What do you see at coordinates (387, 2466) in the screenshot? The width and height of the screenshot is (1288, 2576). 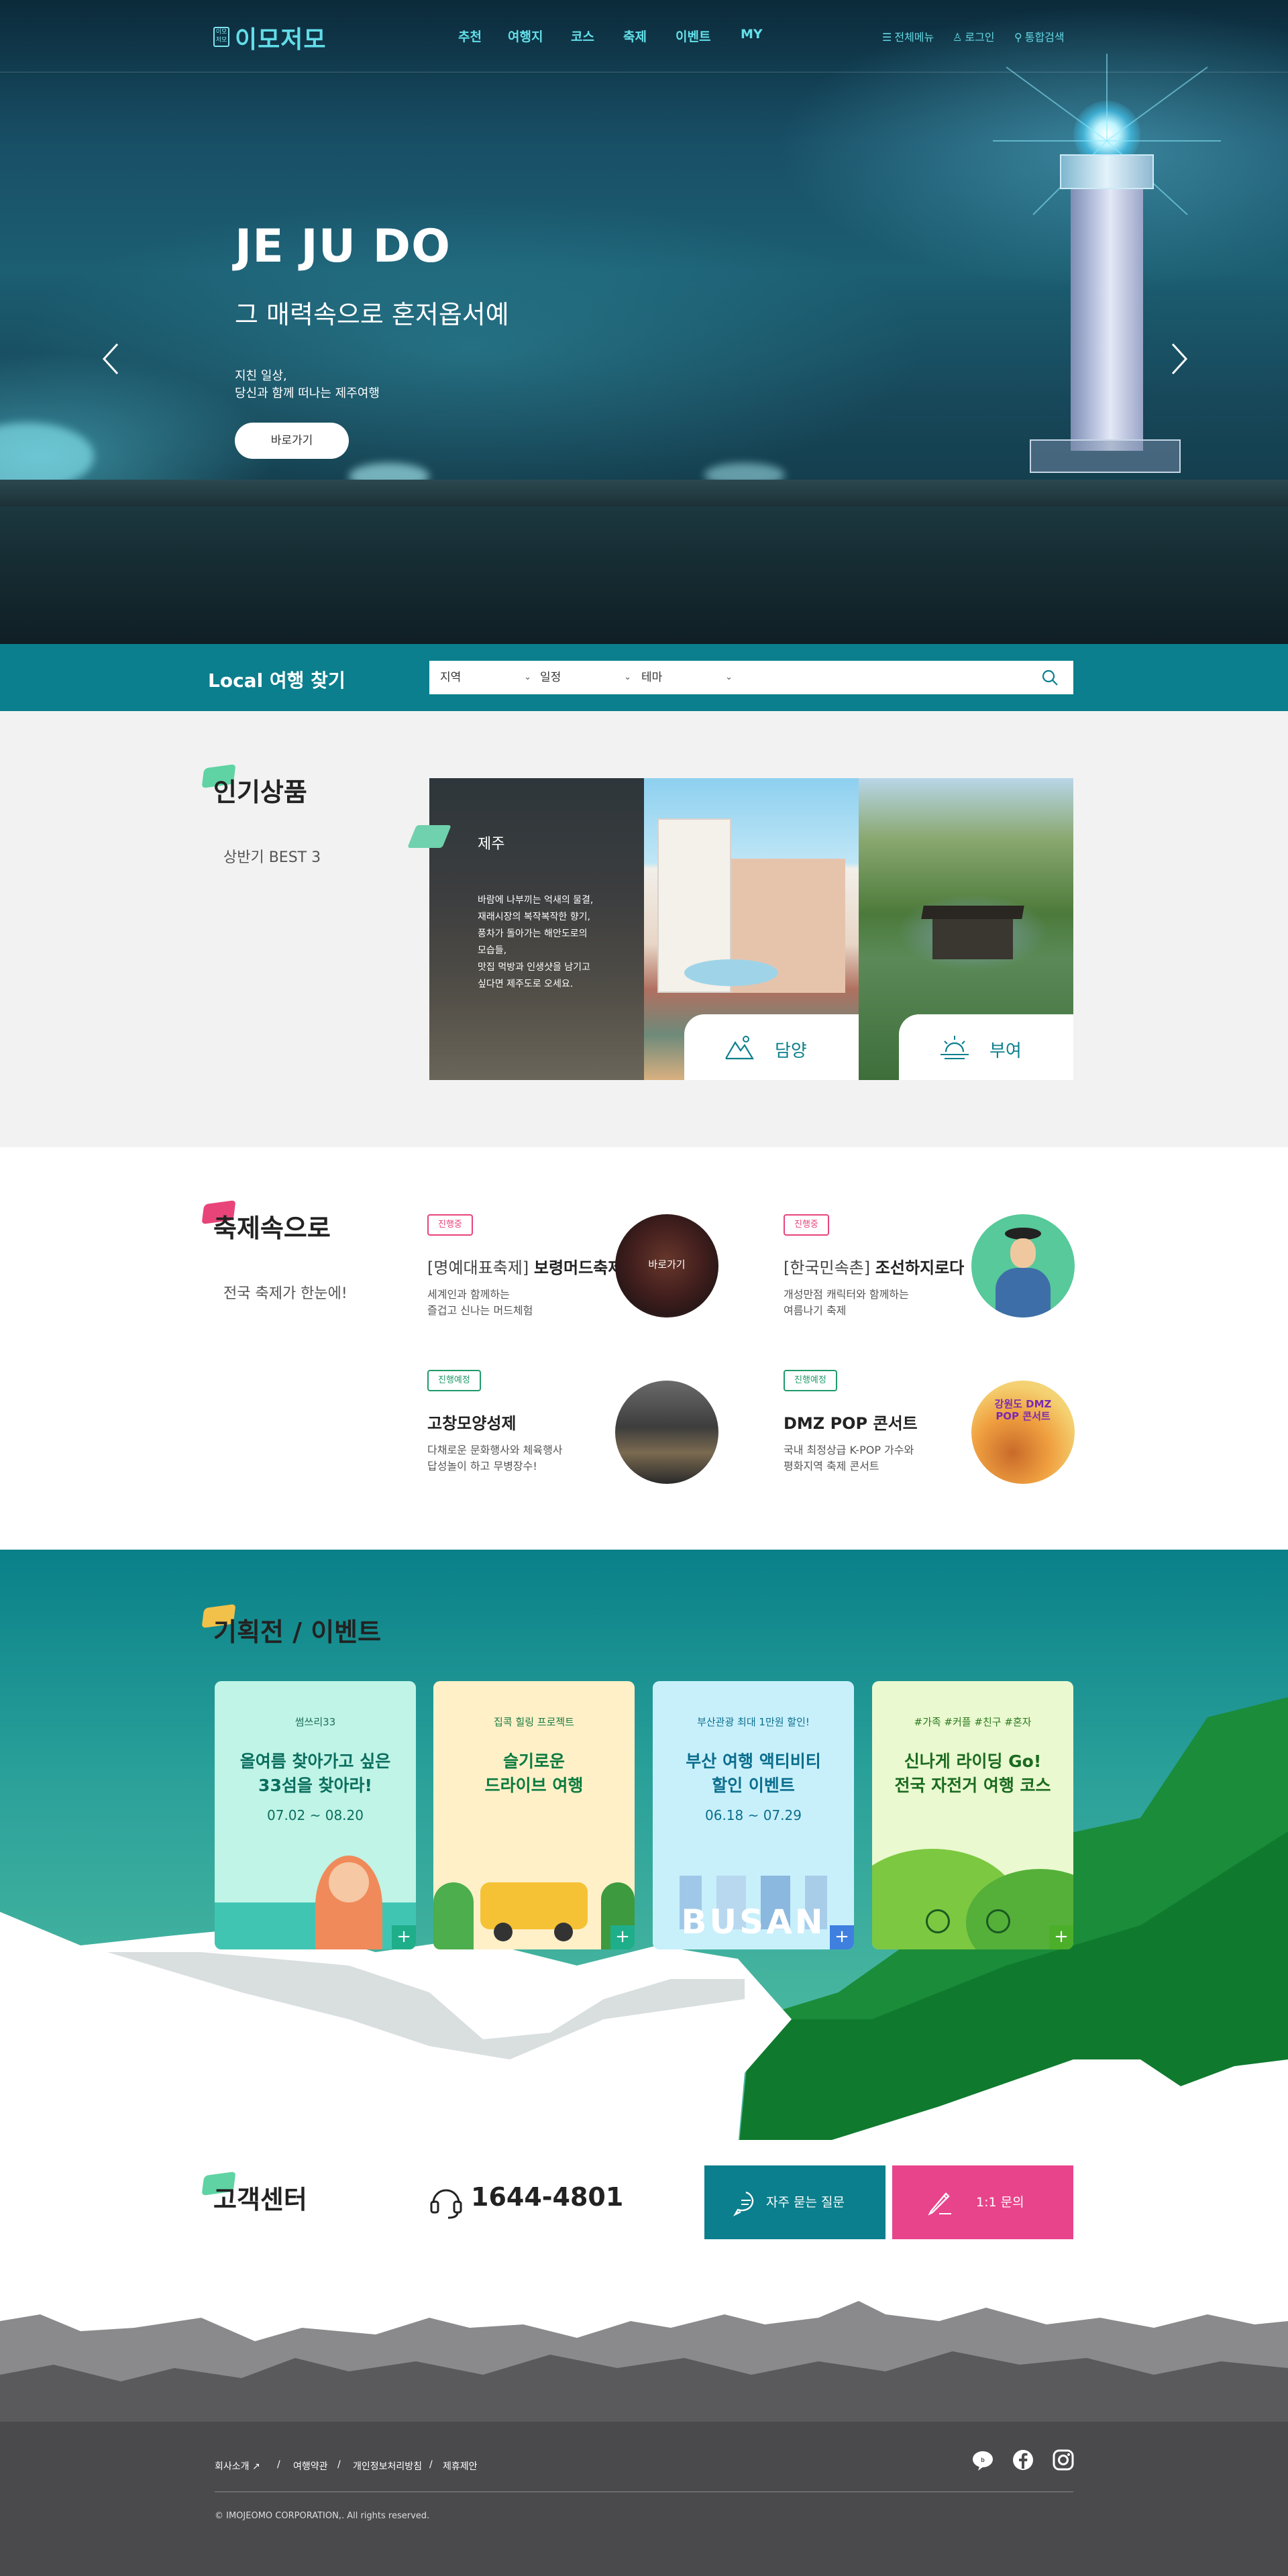 I see `footer-link-privacy: 개인정보처리방침` at bounding box center [387, 2466].